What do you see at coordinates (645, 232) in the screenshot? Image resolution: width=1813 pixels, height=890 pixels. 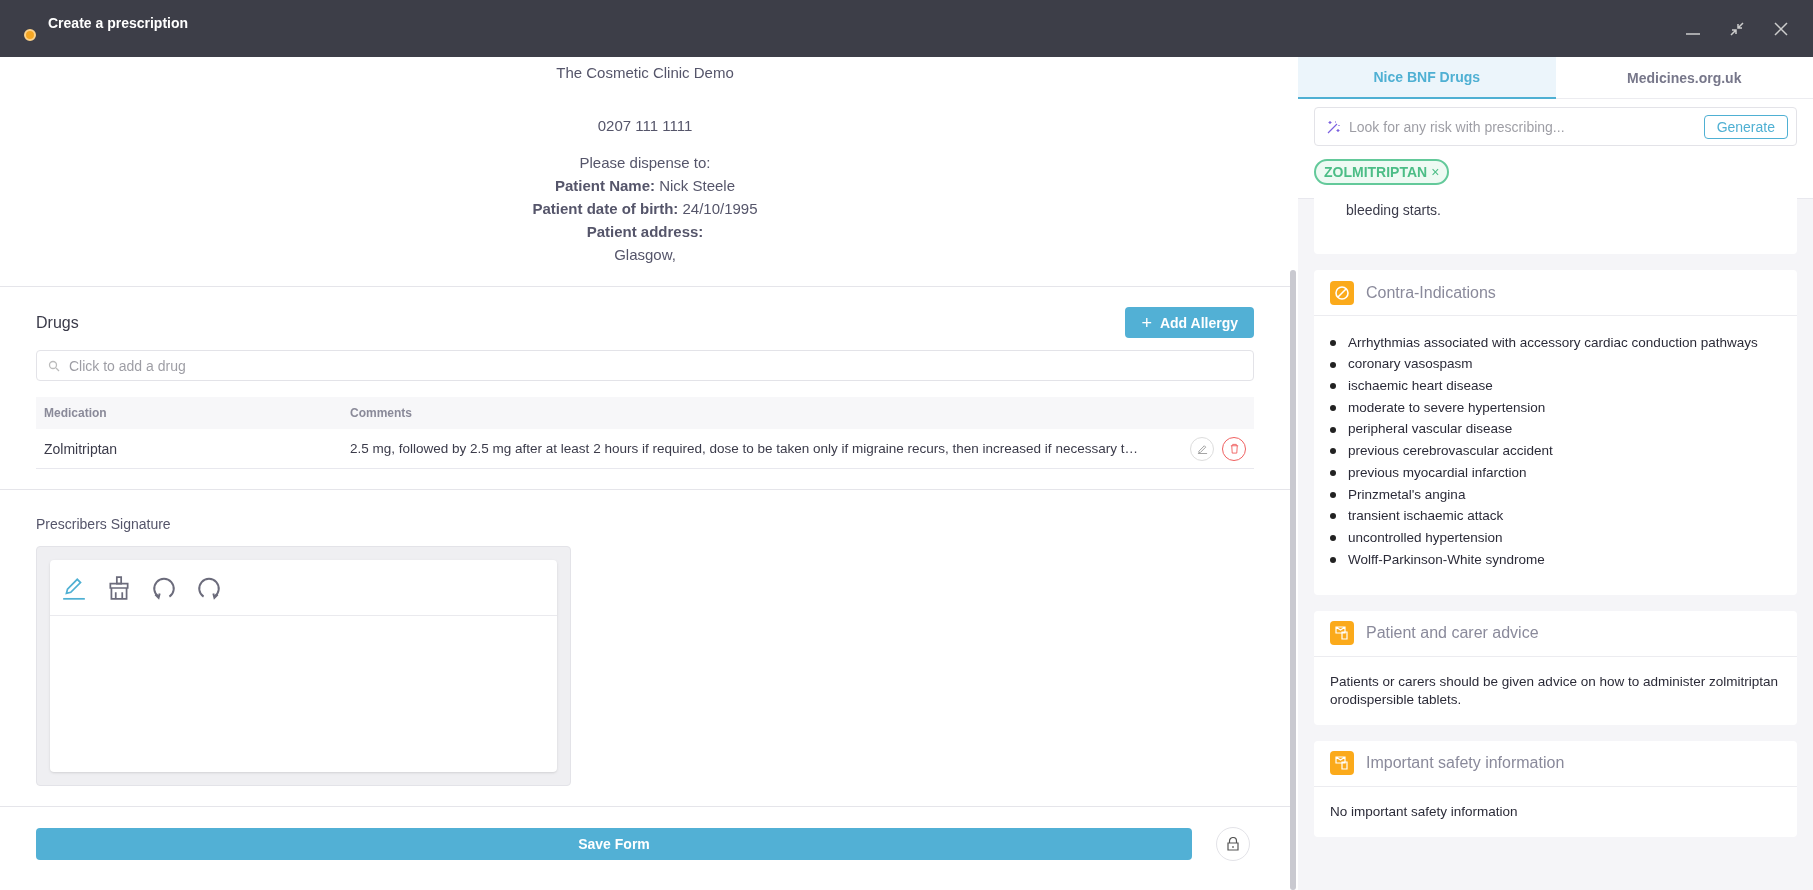 I see `patient-detail: Patient address:` at bounding box center [645, 232].